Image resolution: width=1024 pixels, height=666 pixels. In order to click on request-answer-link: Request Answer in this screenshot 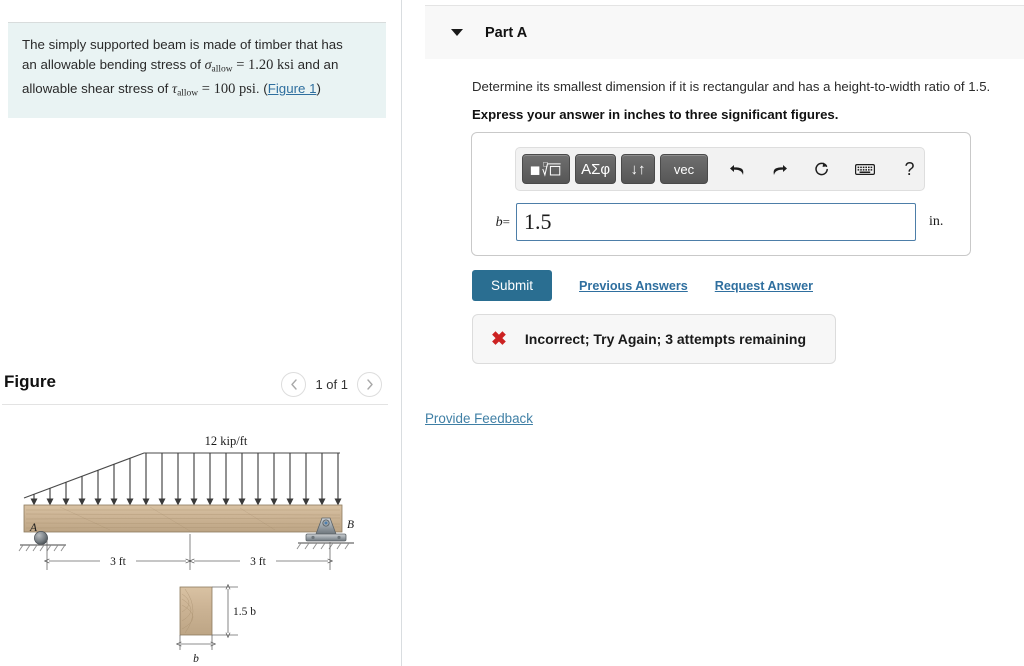, I will do `click(764, 286)`.